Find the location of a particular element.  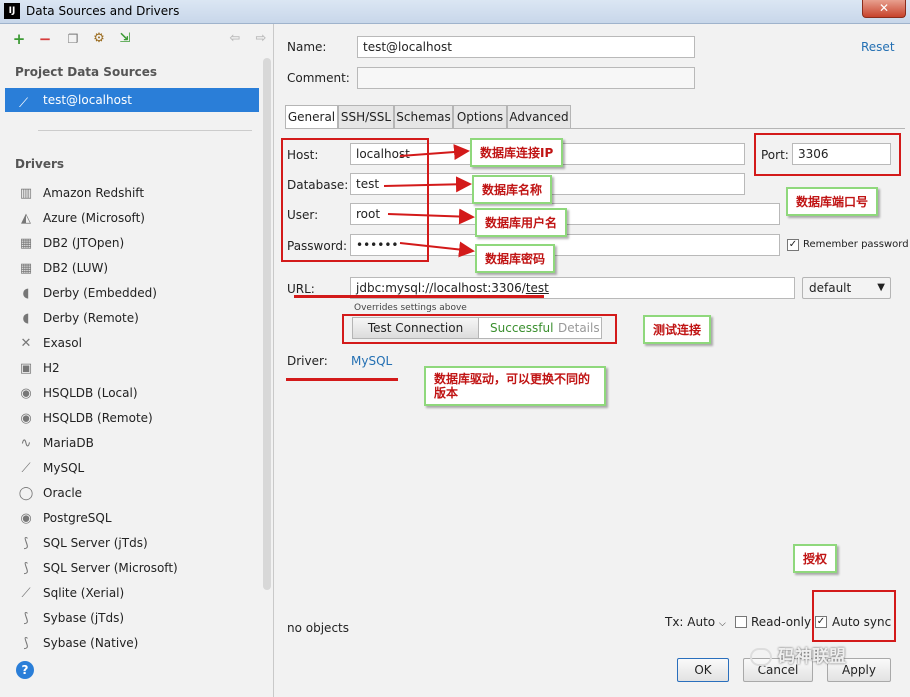

window-title: Data Sources and Drivers is located at coordinates (103, 11).